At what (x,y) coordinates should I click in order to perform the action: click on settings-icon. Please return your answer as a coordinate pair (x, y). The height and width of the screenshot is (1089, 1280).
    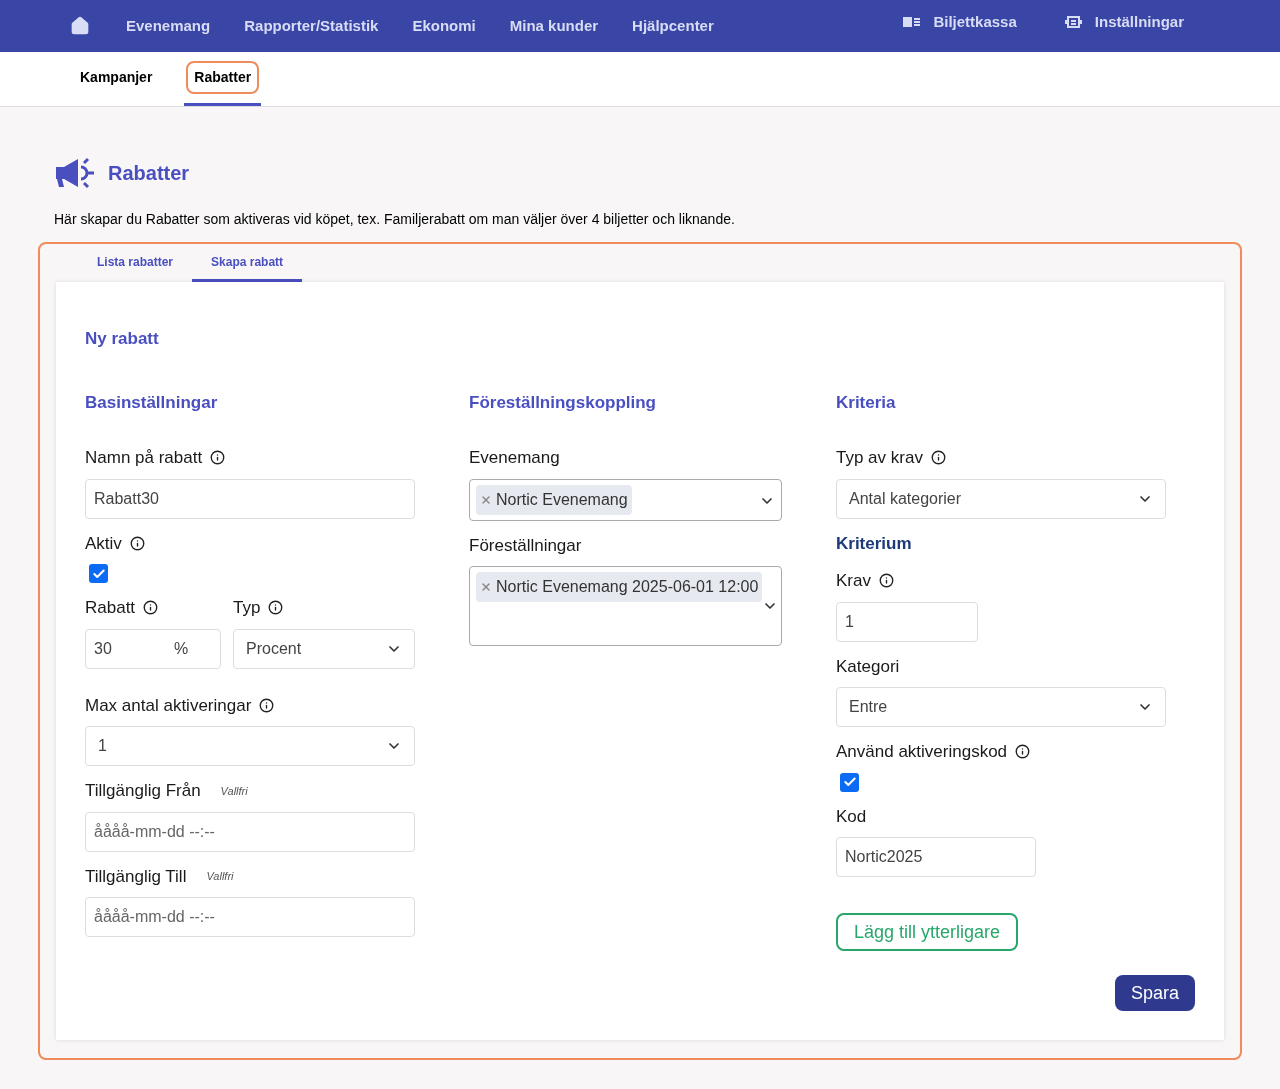
    Looking at the image, I should click on (1073, 22).